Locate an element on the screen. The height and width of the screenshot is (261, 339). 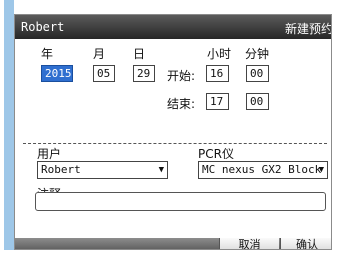
end-hour-field: 17 is located at coordinates (217, 101).